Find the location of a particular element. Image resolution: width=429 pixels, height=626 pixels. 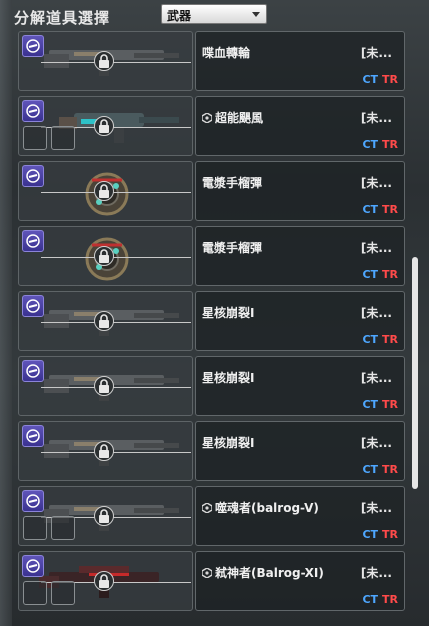

item-name-text: 弒神者(Balrog-XI) is located at coordinates (269, 573).